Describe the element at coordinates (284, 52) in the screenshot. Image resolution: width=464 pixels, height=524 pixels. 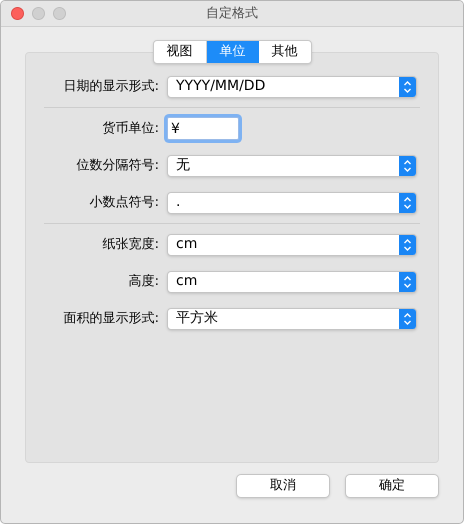
I see `tab: 其他` at that location.